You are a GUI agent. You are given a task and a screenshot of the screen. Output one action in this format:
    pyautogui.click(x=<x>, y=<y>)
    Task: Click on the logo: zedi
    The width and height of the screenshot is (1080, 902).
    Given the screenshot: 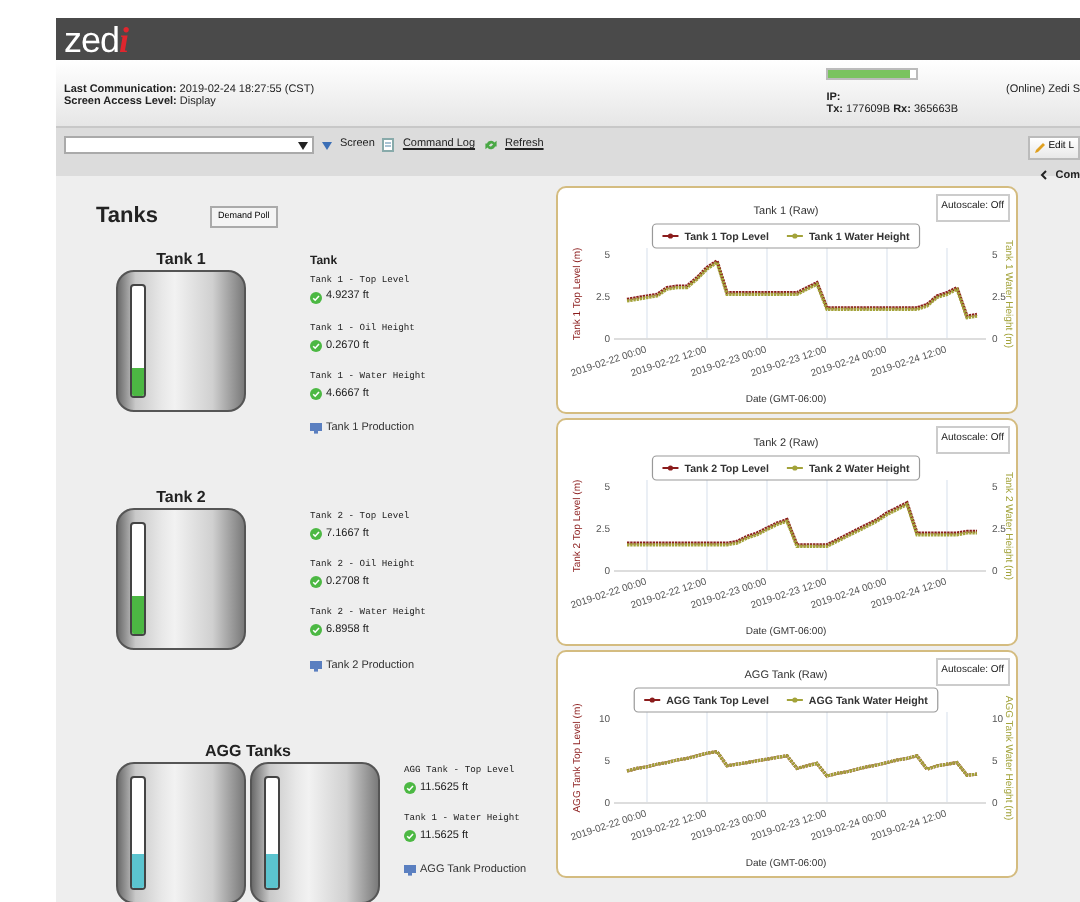 What is the action you would take?
    pyautogui.click(x=96, y=39)
    